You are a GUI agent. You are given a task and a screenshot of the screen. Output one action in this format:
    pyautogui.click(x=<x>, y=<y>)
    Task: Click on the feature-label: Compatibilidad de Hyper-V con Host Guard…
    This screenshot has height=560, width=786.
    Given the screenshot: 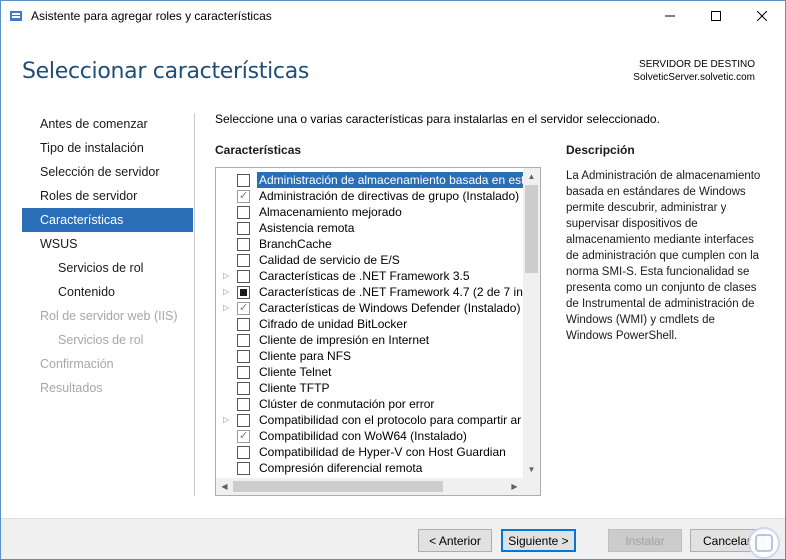 What is the action you would take?
    pyautogui.click(x=382, y=452)
    